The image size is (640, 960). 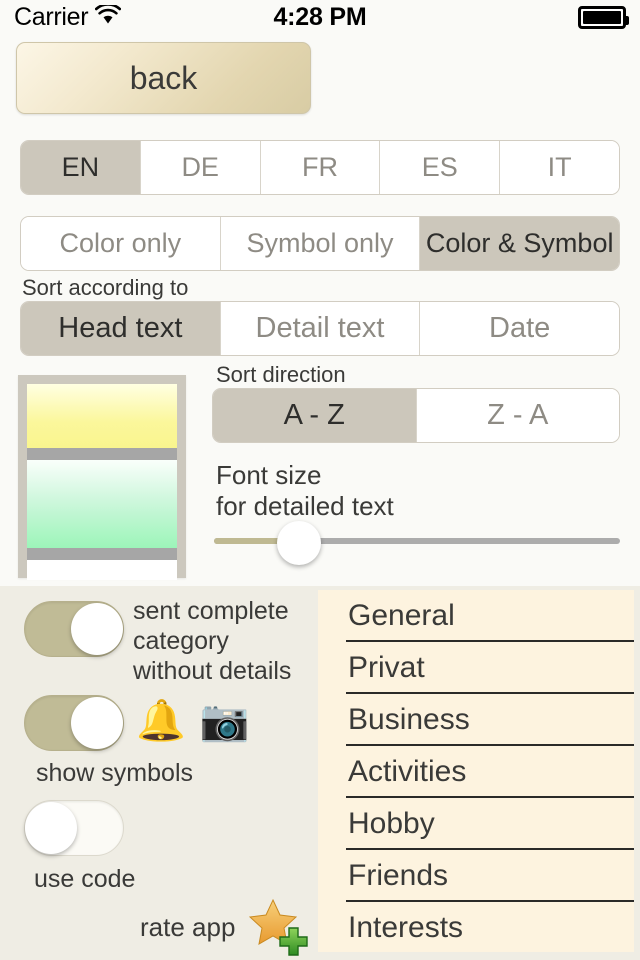 I want to click on category-label: Activities, so click(x=407, y=771).